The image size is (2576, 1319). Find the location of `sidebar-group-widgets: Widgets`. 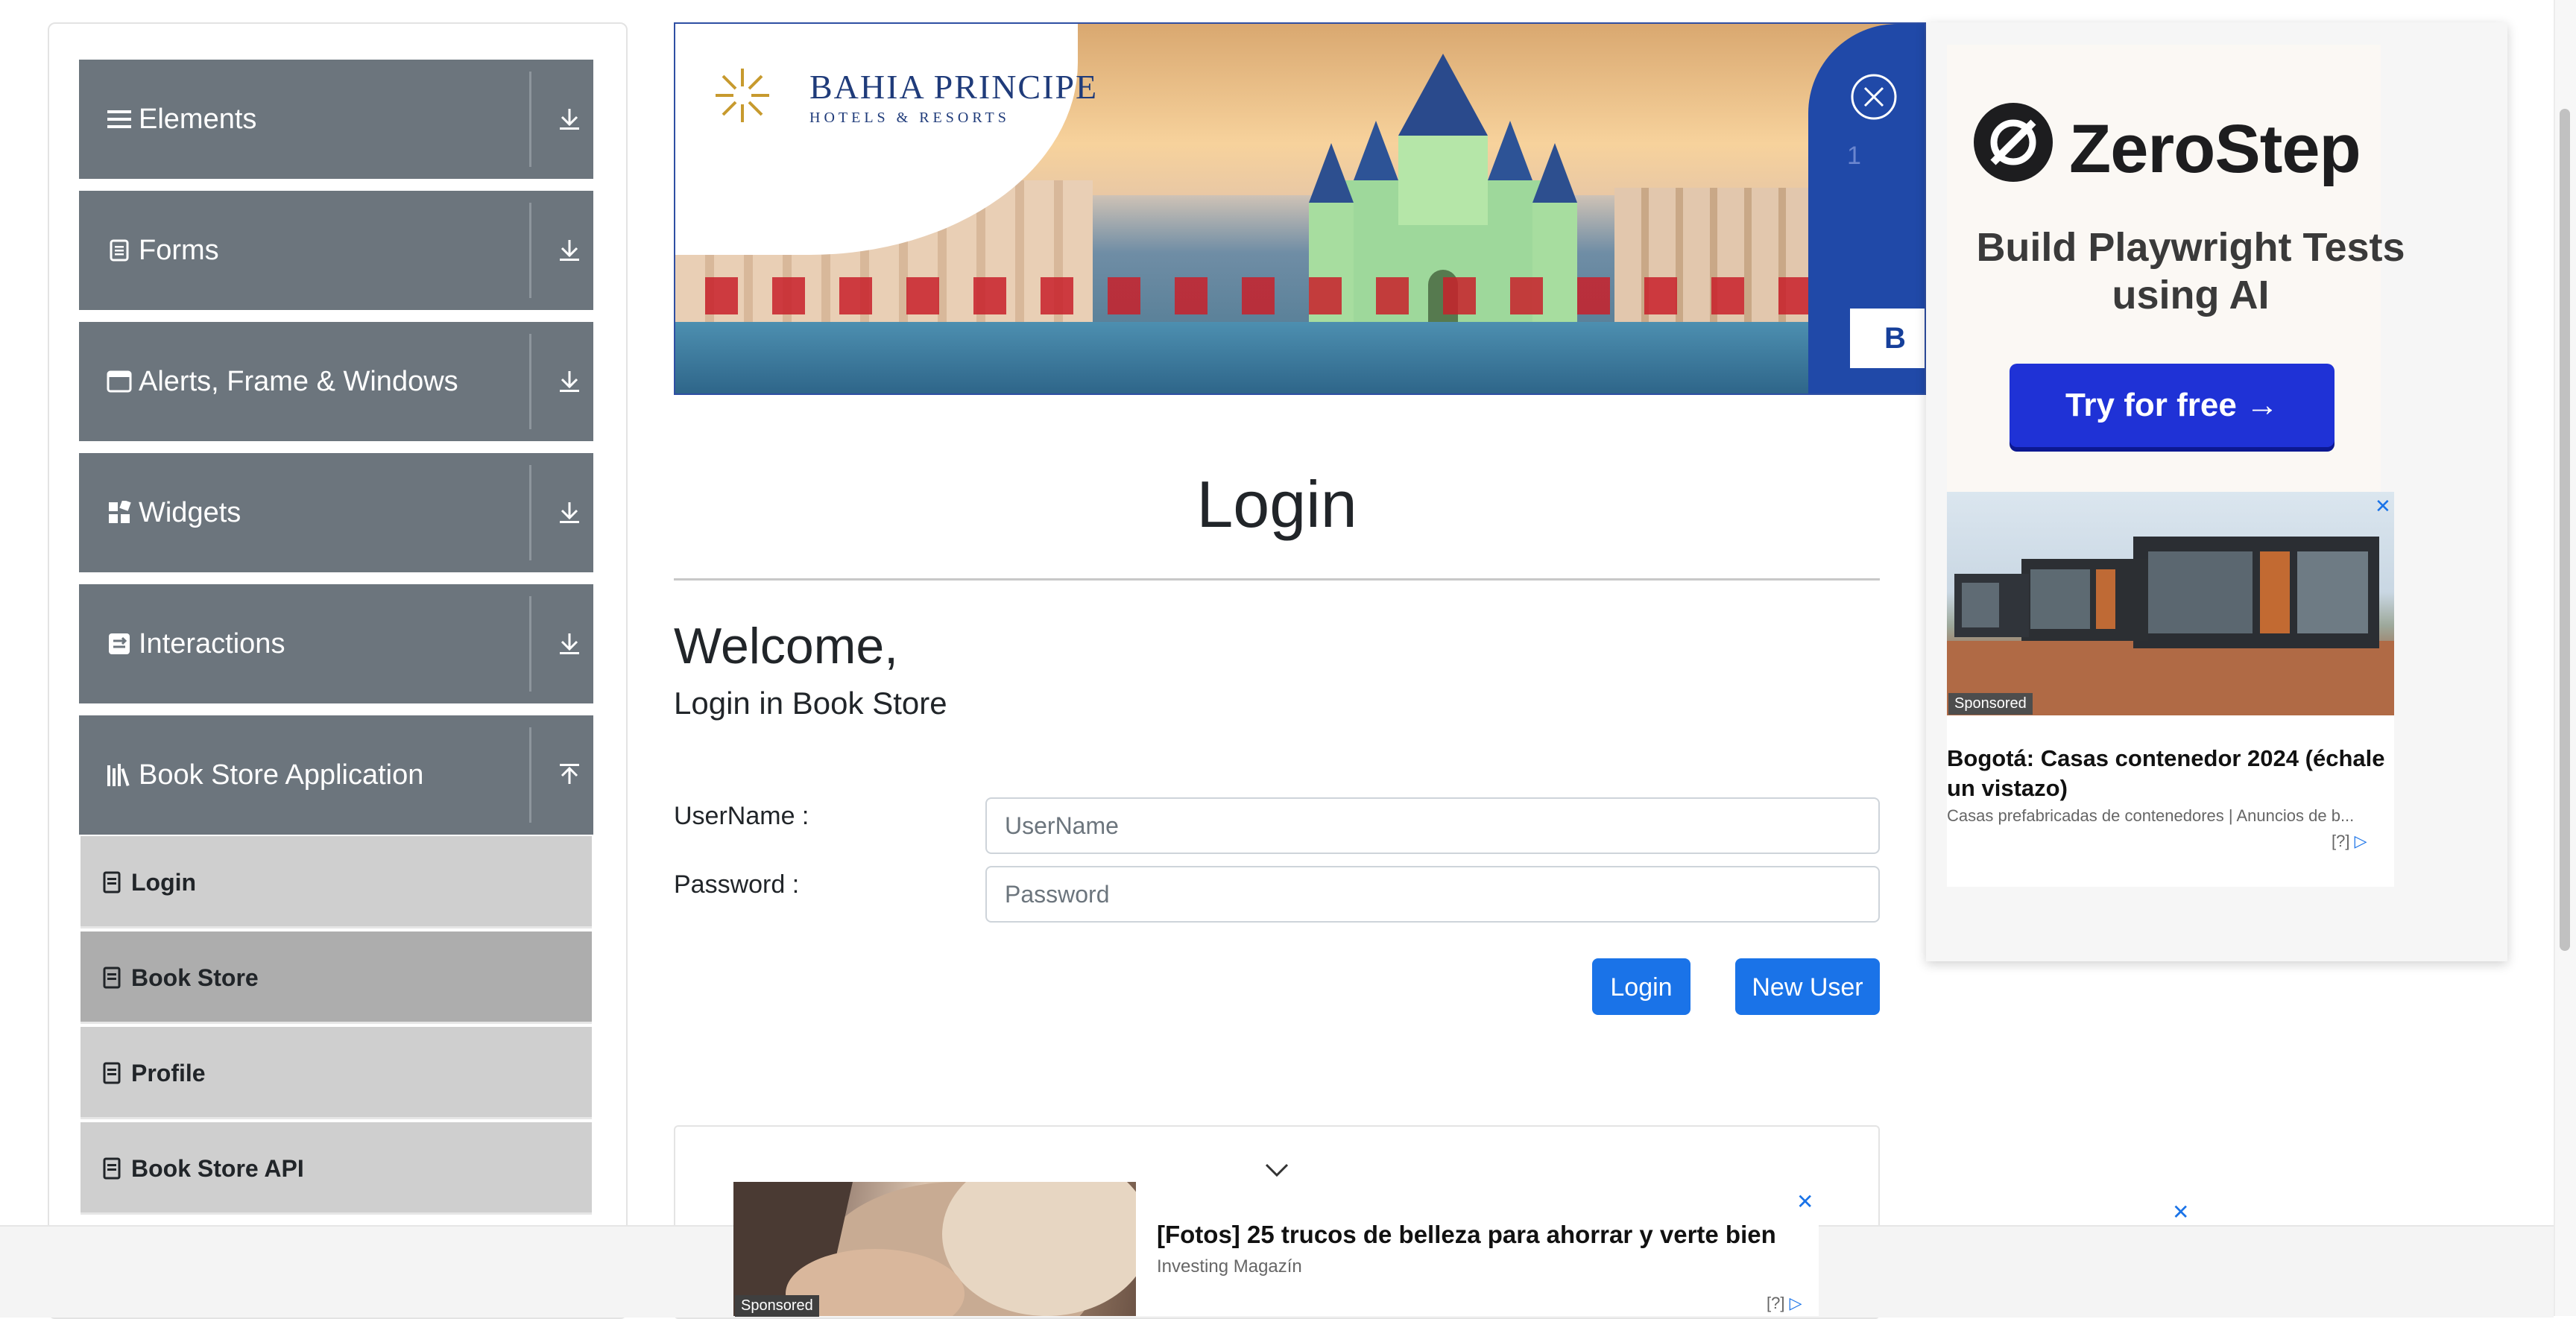

sidebar-group-widgets: Widgets is located at coordinates (336, 512).